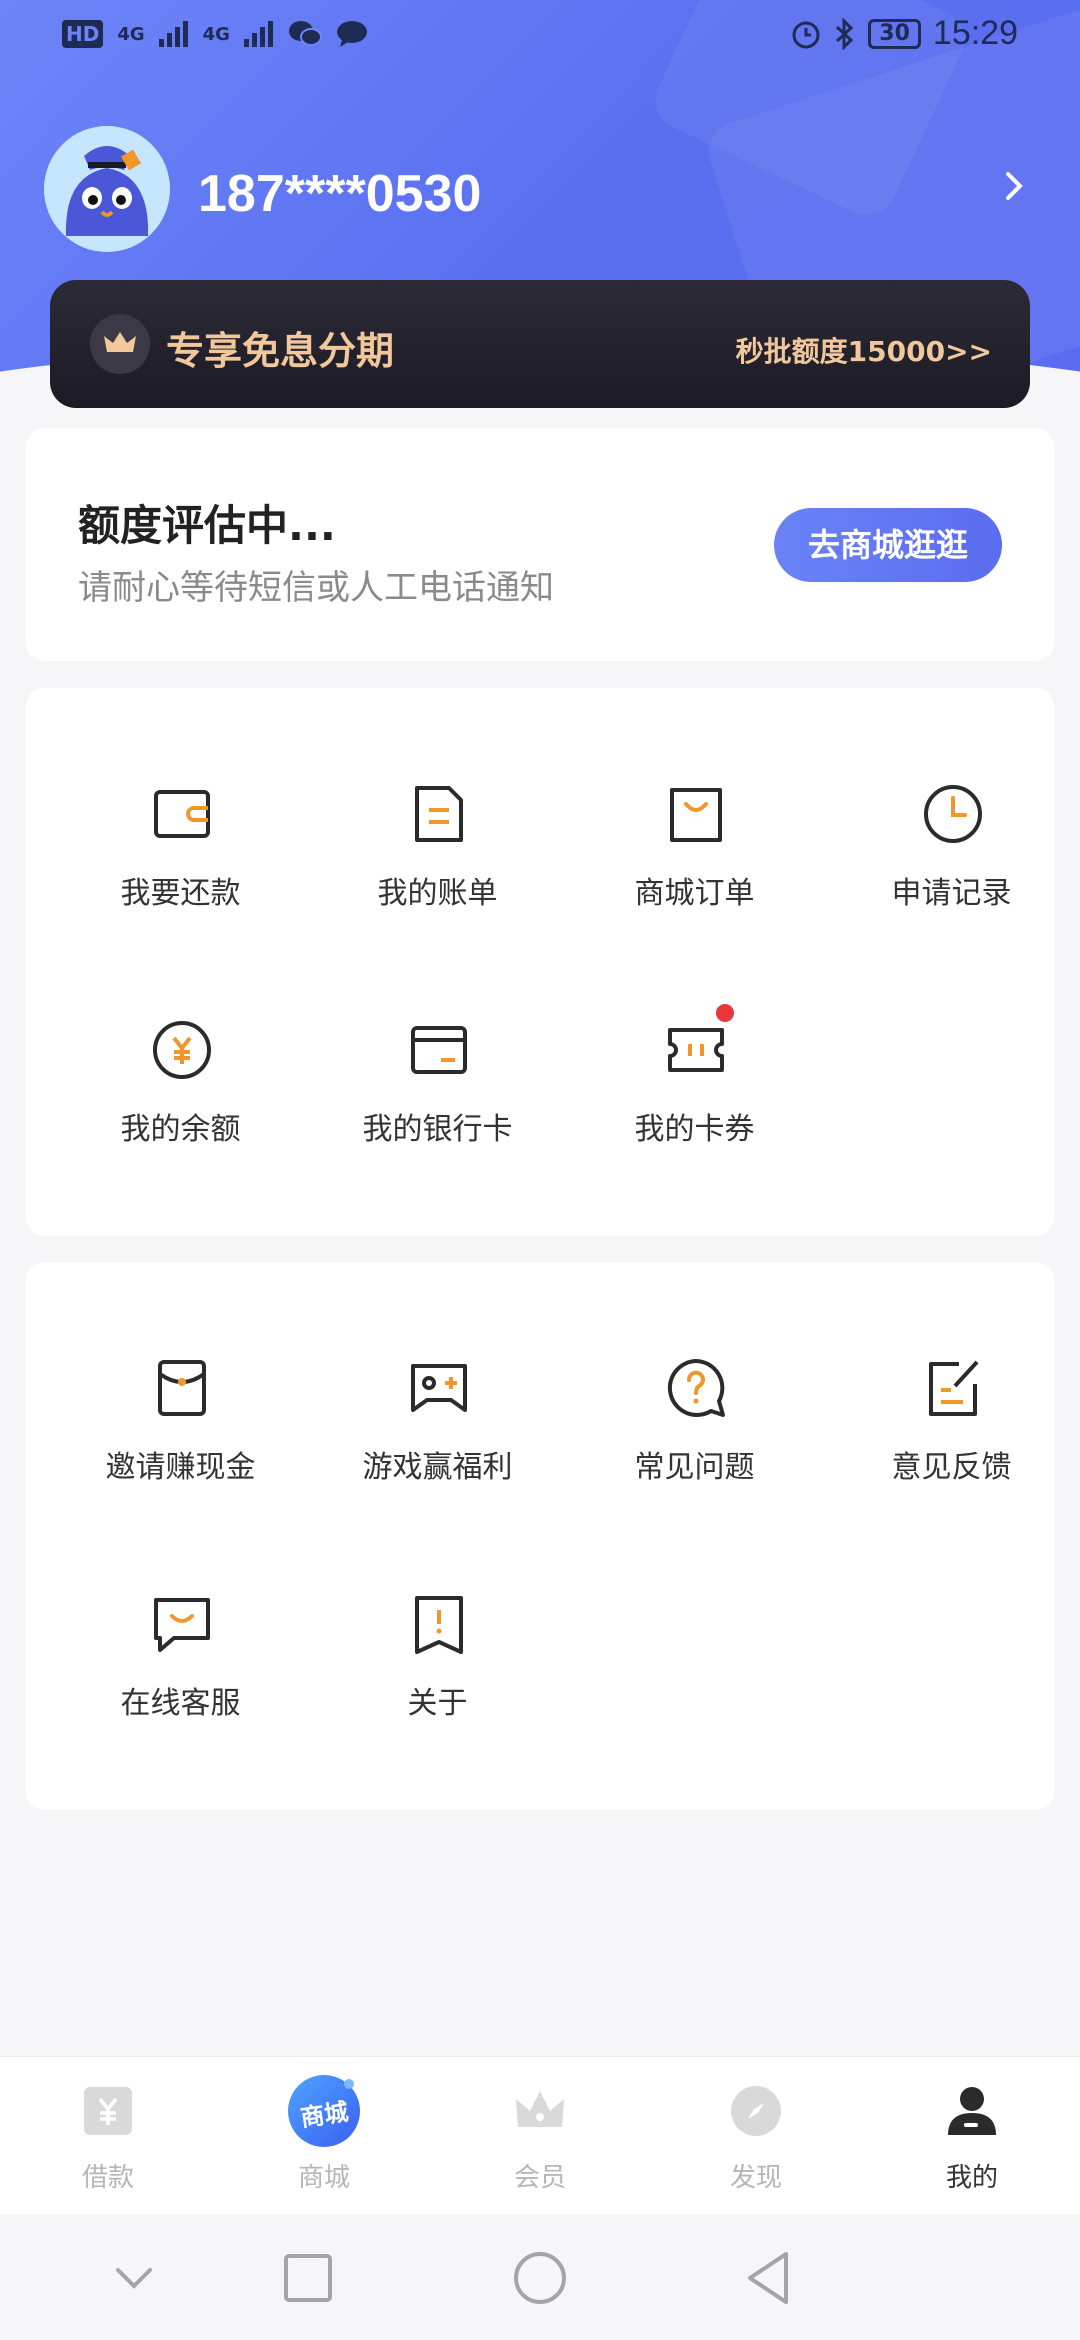 The height and width of the screenshot is (2340, 1080). What do you see at coordinates (108, 2136) in the screenshot?
I see `tab-loan: 借款` at bounding box center [108, 2136].